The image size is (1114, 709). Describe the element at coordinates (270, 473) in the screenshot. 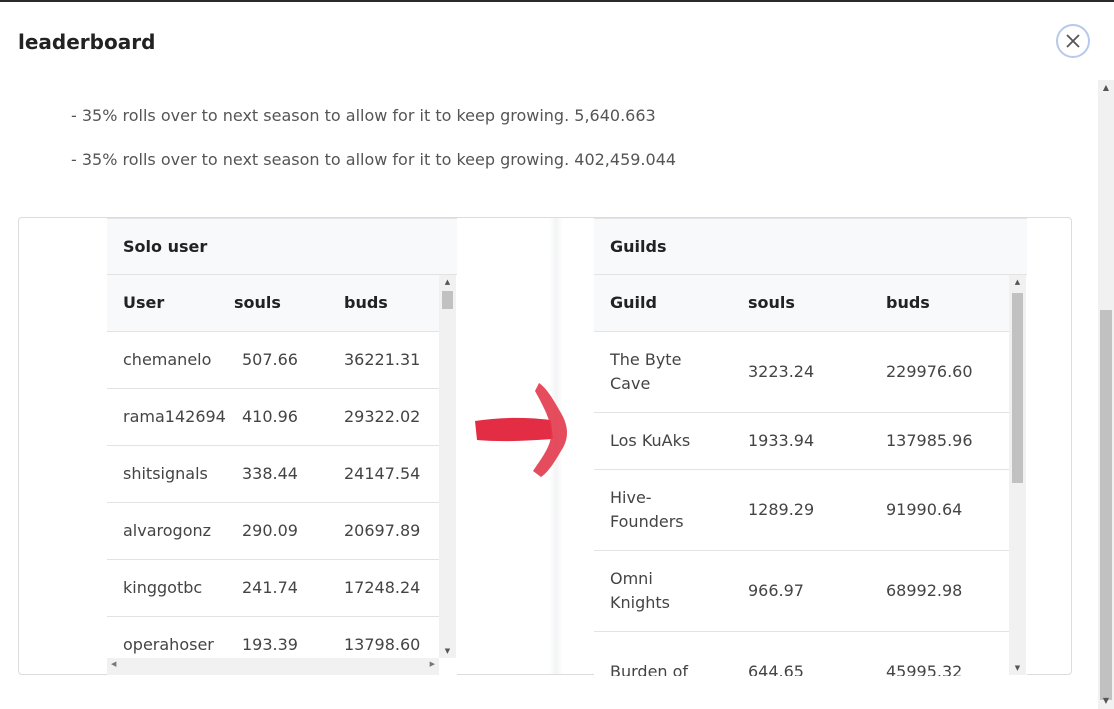

I see `souls-cell: 338.44` at that location.